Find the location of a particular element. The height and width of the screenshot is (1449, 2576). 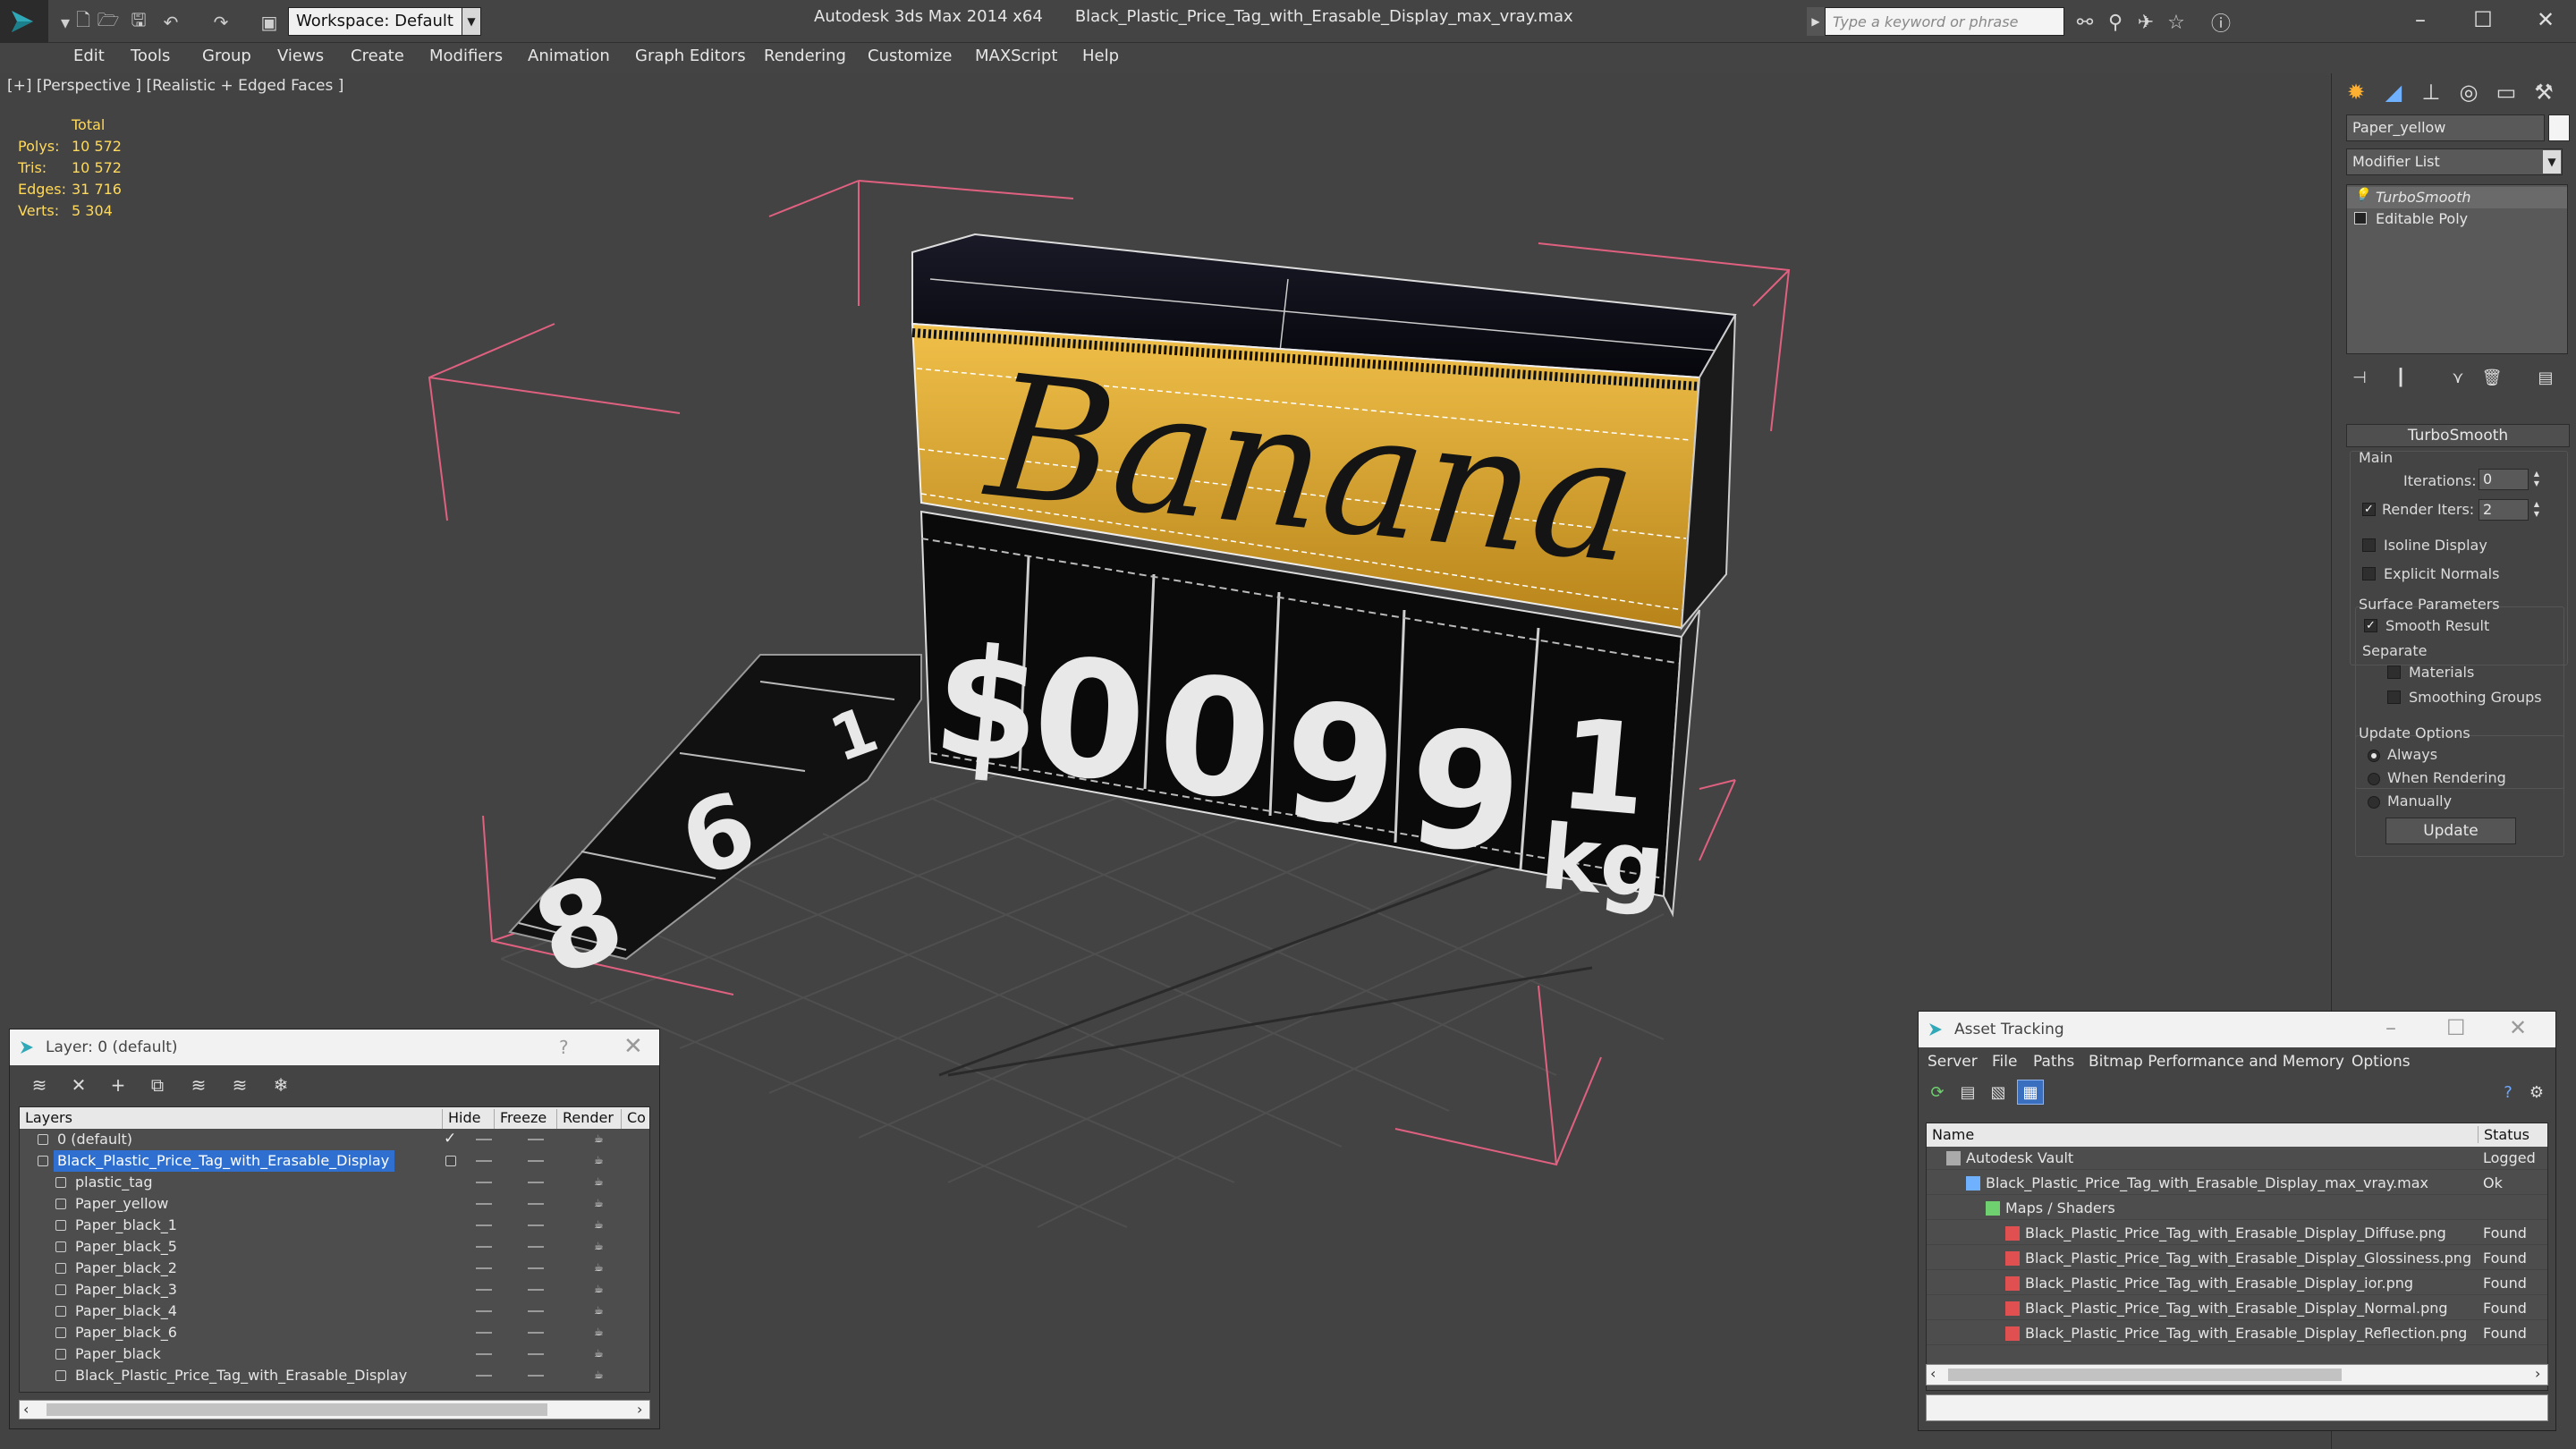

chevron-down-icon: ▼ is located at coordinates (2552, 162).